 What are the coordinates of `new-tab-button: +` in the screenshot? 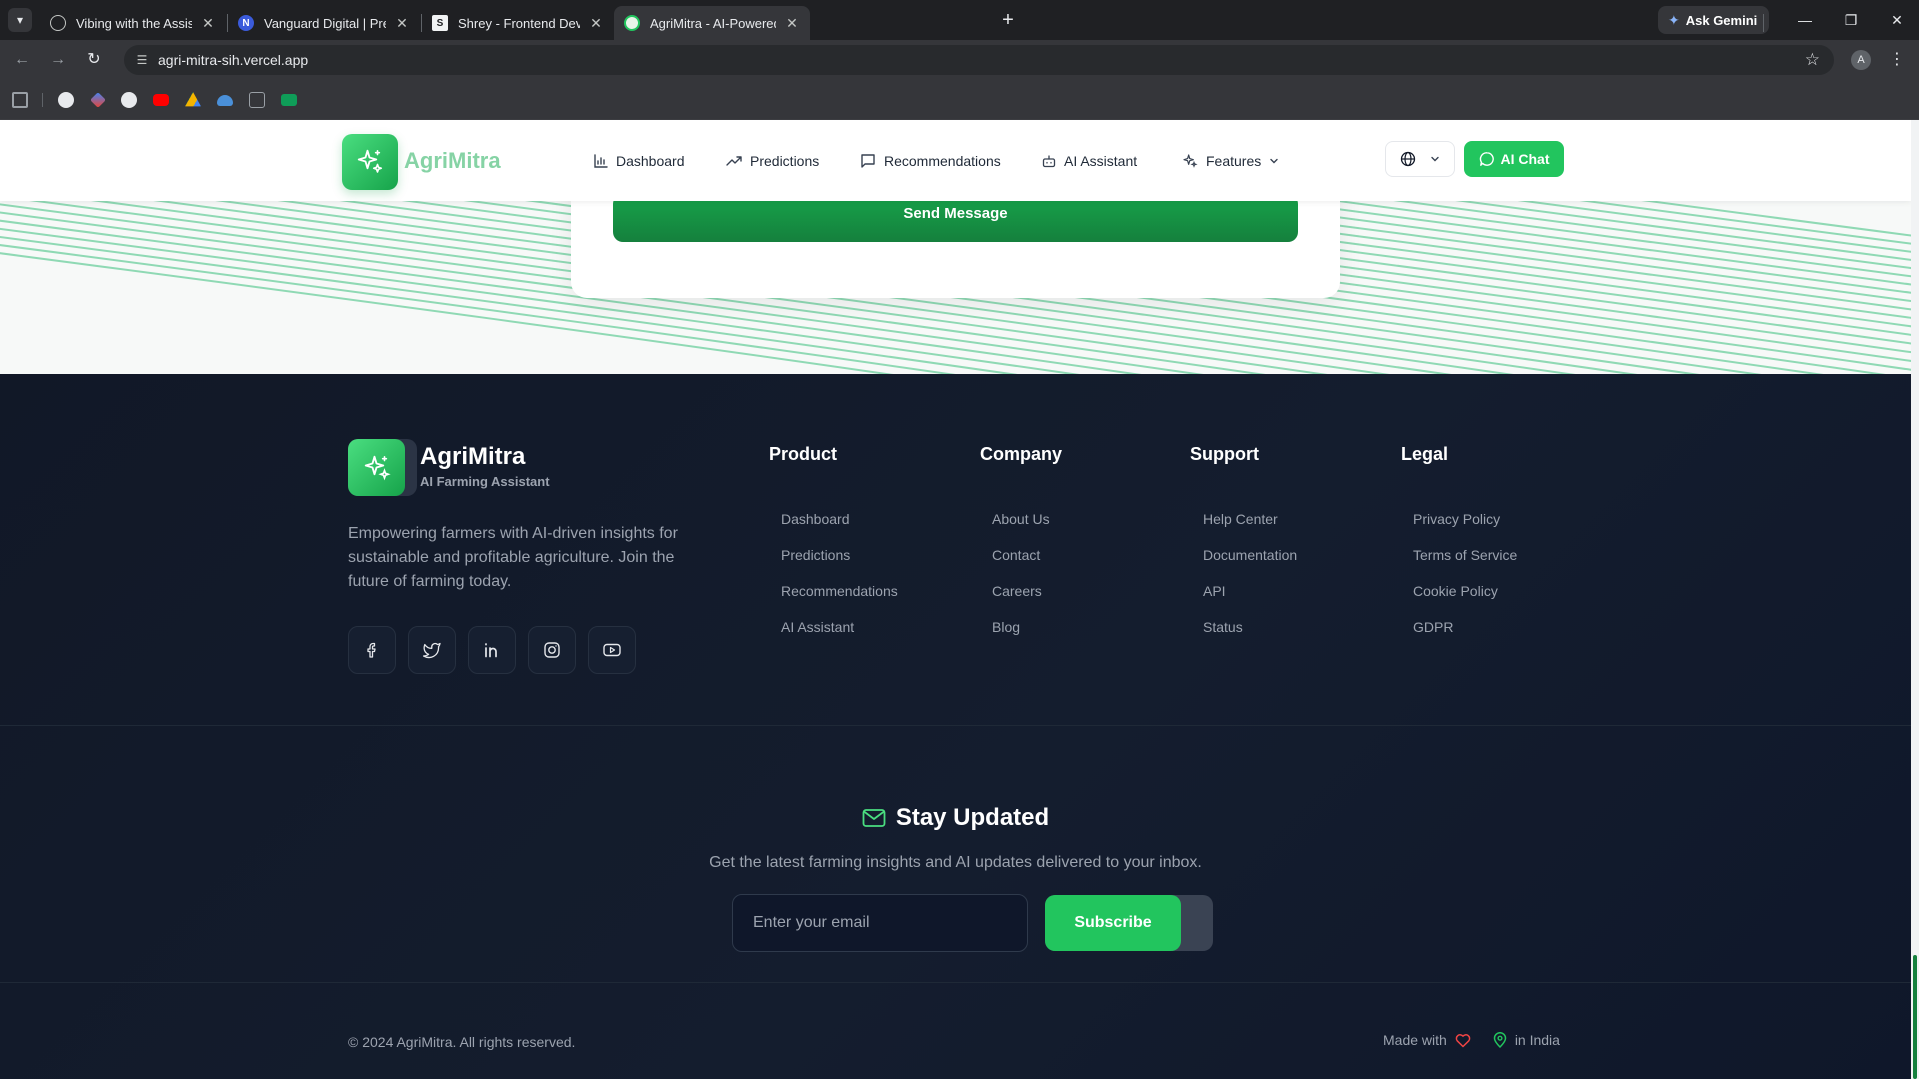 It's located at (1008, 20).